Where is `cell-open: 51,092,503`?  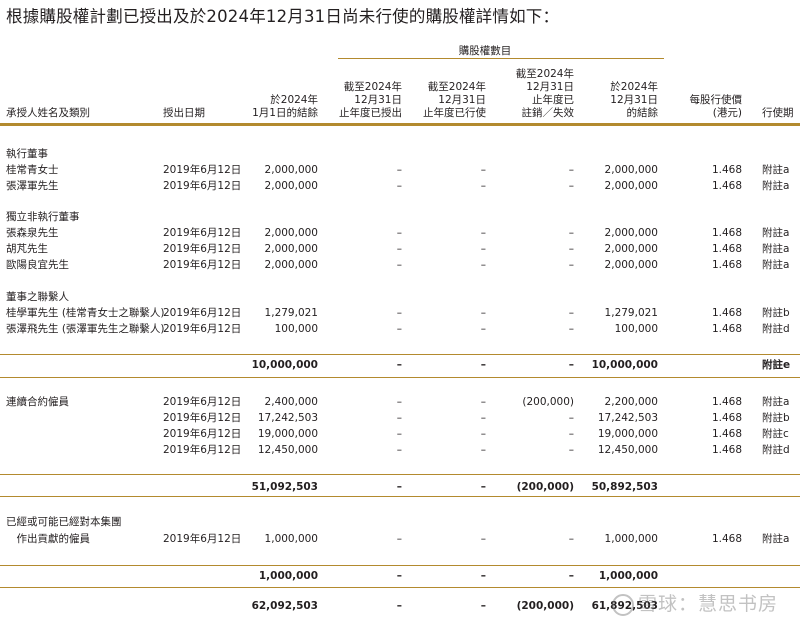 cell-open: 51,092,503 is located at coordinates (284, 487).